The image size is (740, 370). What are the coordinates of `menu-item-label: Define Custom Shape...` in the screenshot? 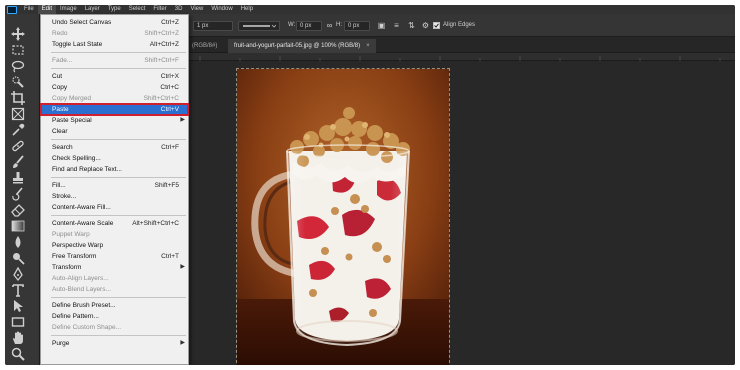 It's located at (87, 327).